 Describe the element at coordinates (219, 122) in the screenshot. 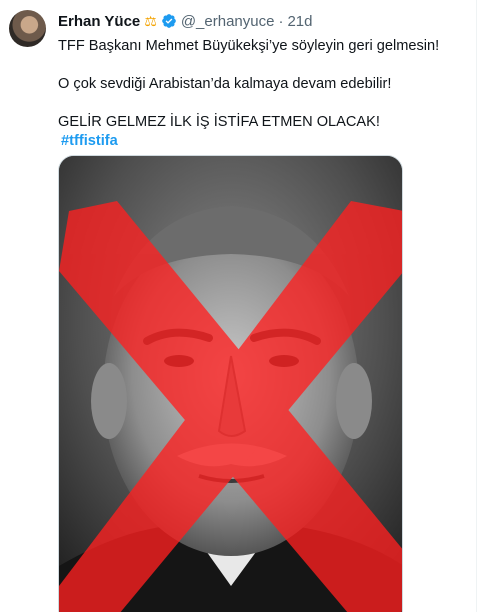

I see `tweet-text-line: GELİR GELMEZ İLK İŞ İSTİFA ETMEN OLACAK!` at that location.